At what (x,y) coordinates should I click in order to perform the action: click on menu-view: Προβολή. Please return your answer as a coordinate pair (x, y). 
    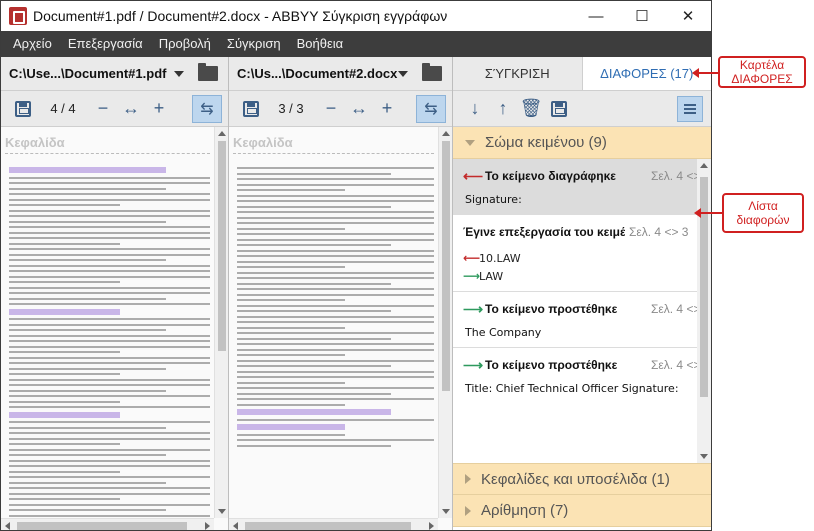
    Looking at the image, I should click on (185, 44).